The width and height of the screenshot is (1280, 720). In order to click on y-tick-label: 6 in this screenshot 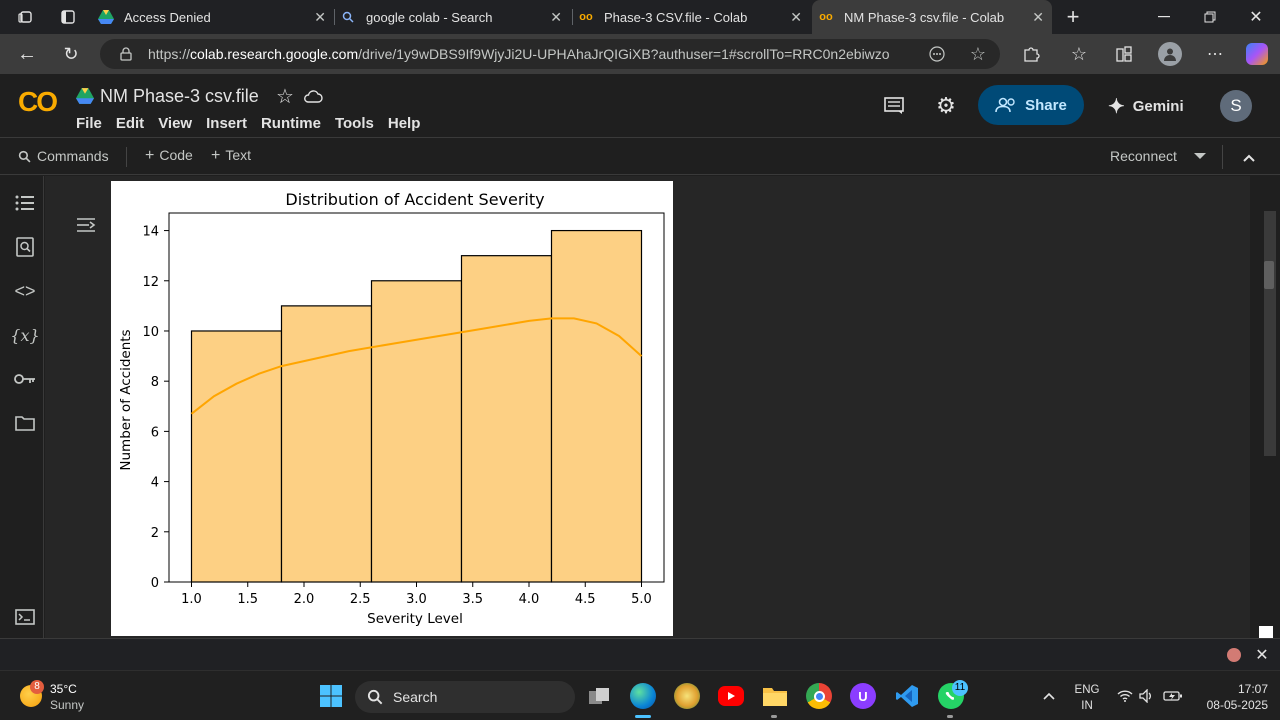, I will do `click(155, 432)`.